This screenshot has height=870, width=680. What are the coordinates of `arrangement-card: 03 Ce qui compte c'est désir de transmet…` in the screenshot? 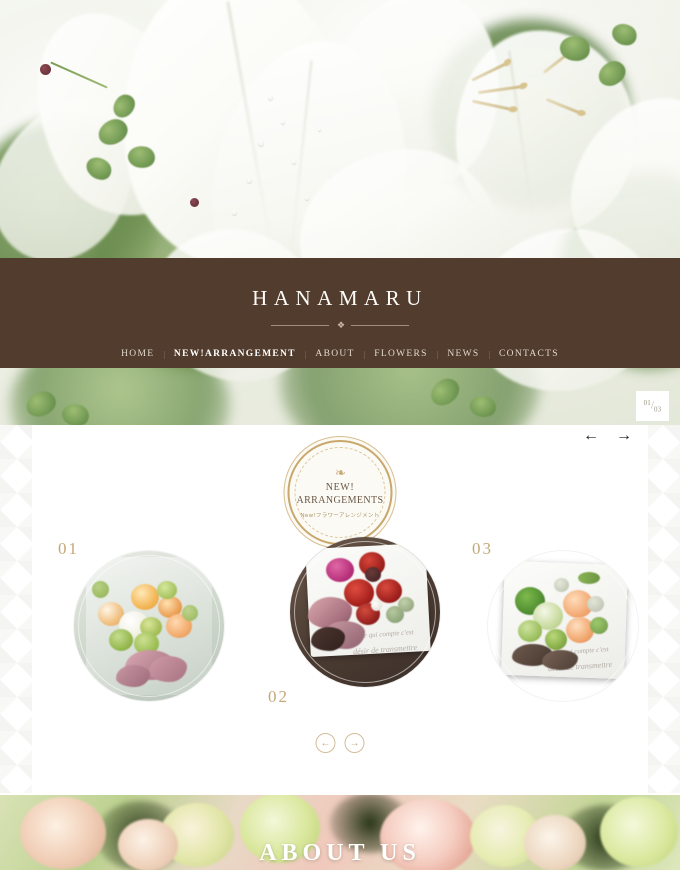 It's located at (553, 620).